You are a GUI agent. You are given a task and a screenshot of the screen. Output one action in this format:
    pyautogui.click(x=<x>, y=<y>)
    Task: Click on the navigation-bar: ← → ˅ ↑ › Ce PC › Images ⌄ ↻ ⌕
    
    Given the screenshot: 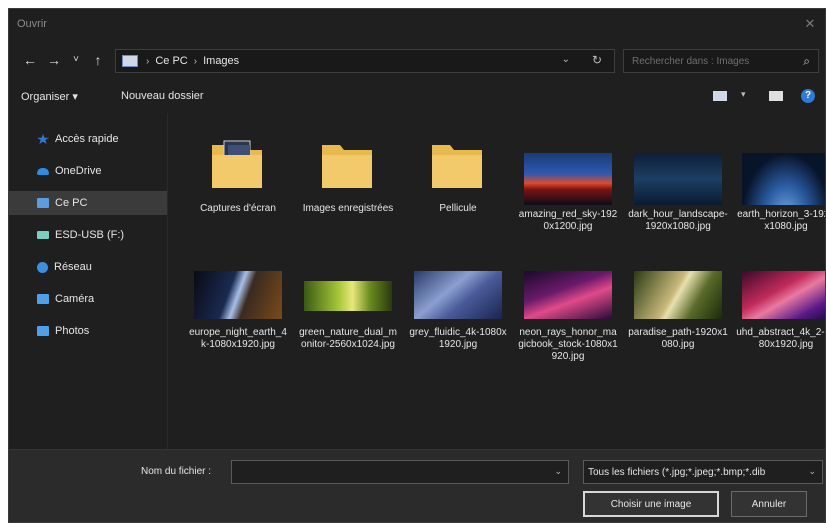 What is the action you would take?
    pyautogui.click(x=417, y=60)
    